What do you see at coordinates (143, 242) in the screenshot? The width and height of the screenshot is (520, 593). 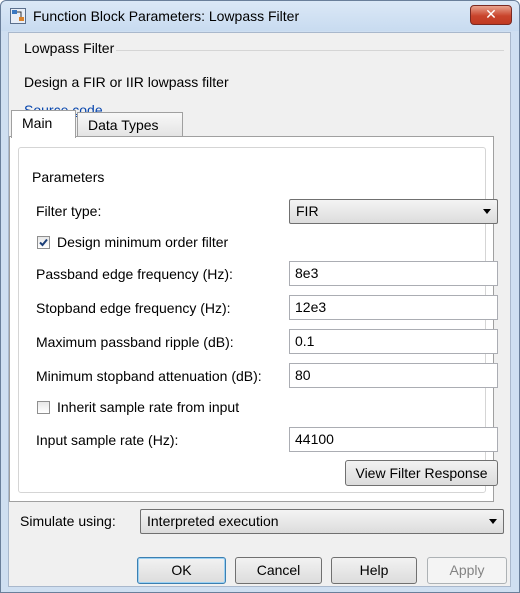 I see `design-min-order-label: Design minimum order filter` at bounding box center [143, 242].